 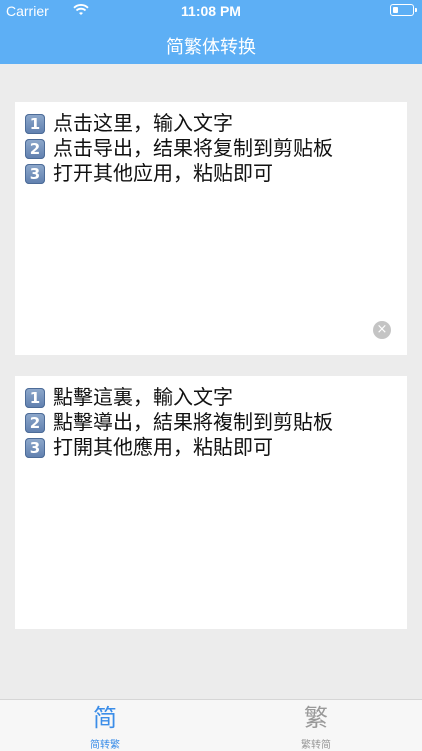 I want to click on status-time: 11:08 PM, so click(x=211, y=11).